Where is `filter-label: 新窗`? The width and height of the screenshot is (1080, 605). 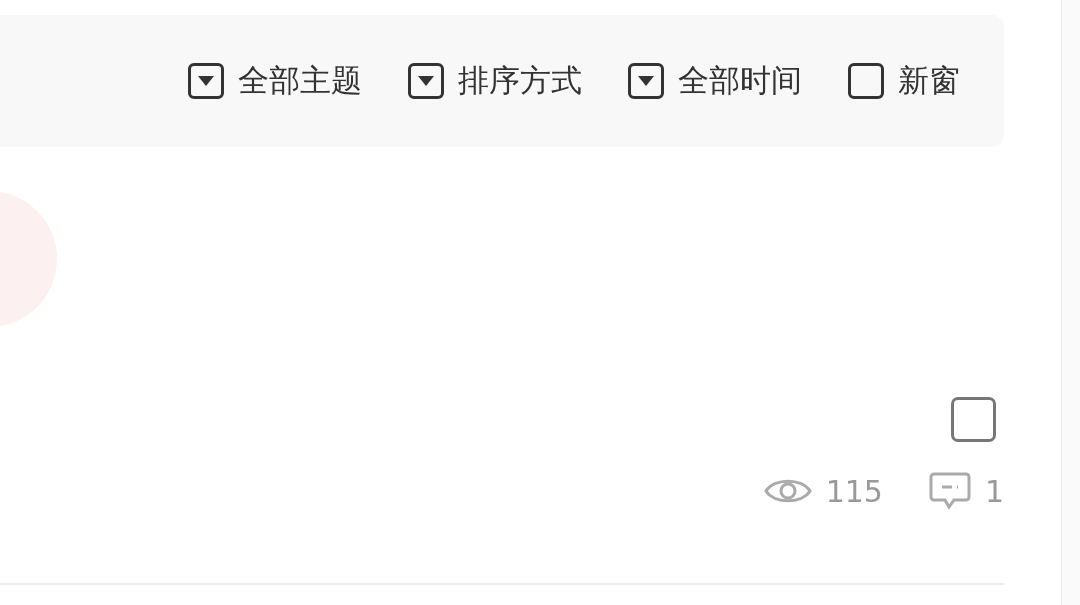
filter-label: 新窗 is located at coordinates (929, 81).